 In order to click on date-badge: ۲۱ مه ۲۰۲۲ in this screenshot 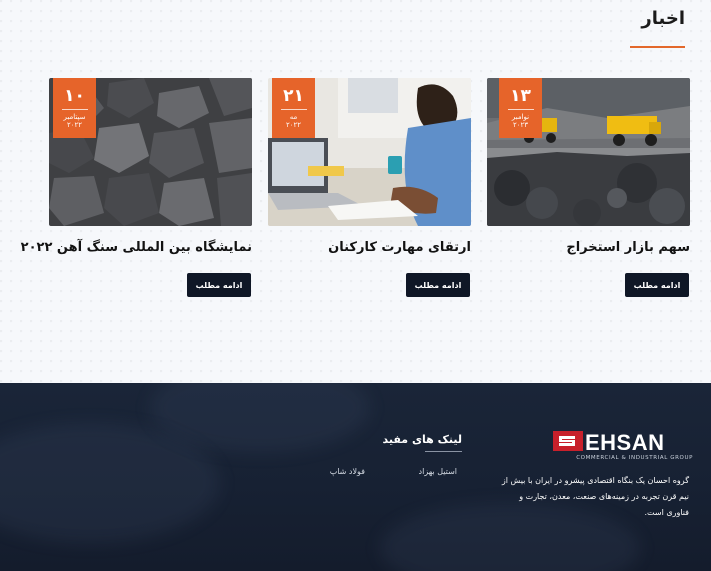, I will do `click(293, 108)`.